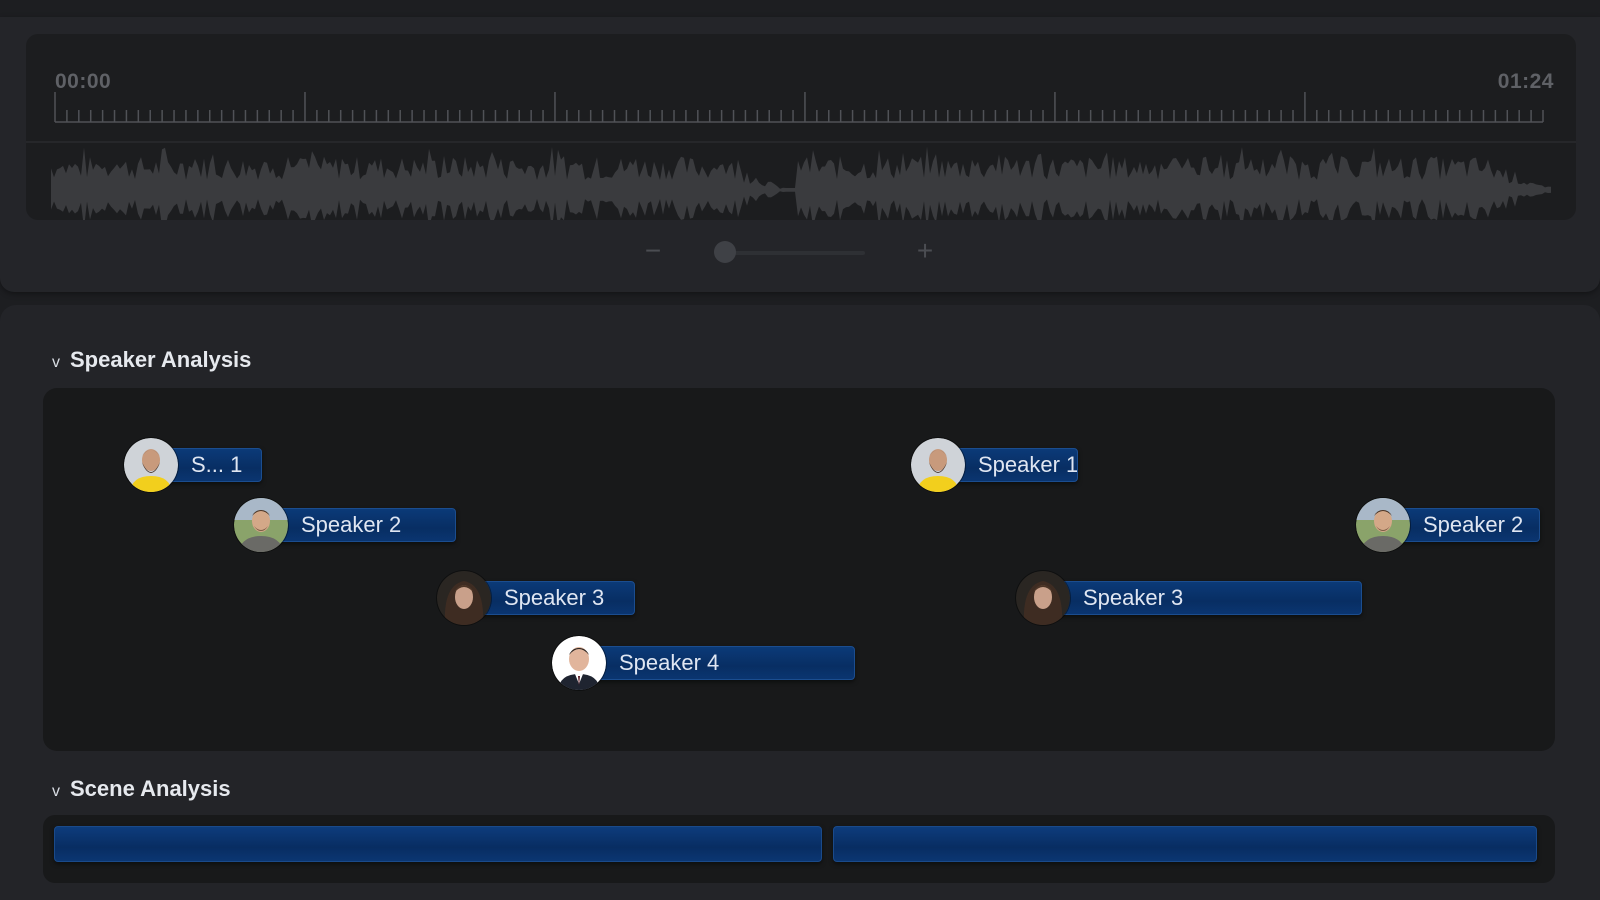 This screenshot has height=900, width=1600. What do you see at coordinates (801, 183) in the screenshot?
I see `audio-waveform` at bounding box center [801, 183].